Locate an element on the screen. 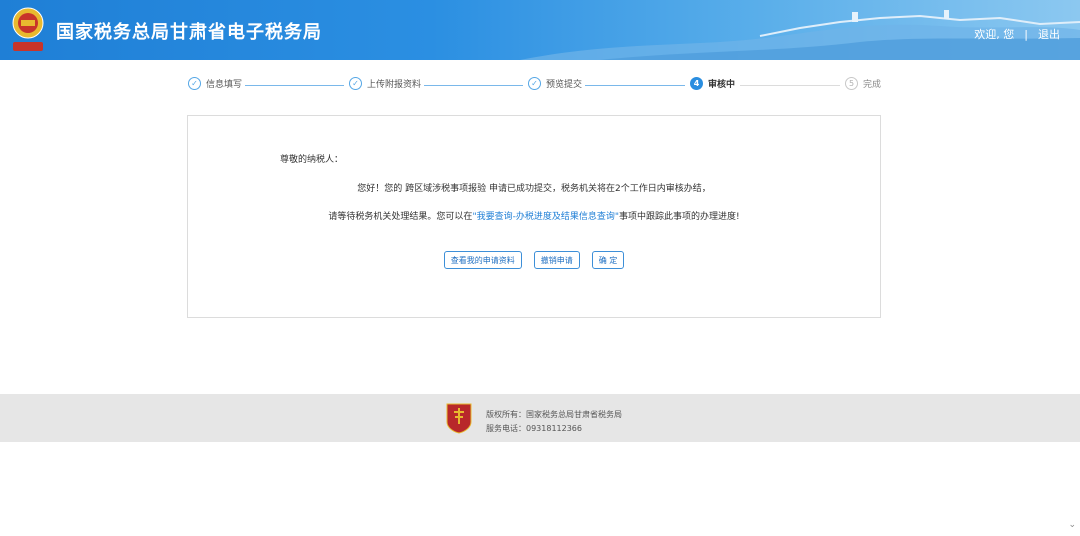 This screenshot has height=536, width=1080. withdraw-application-button: 撤销申请 is located at coordinates (556, 260).